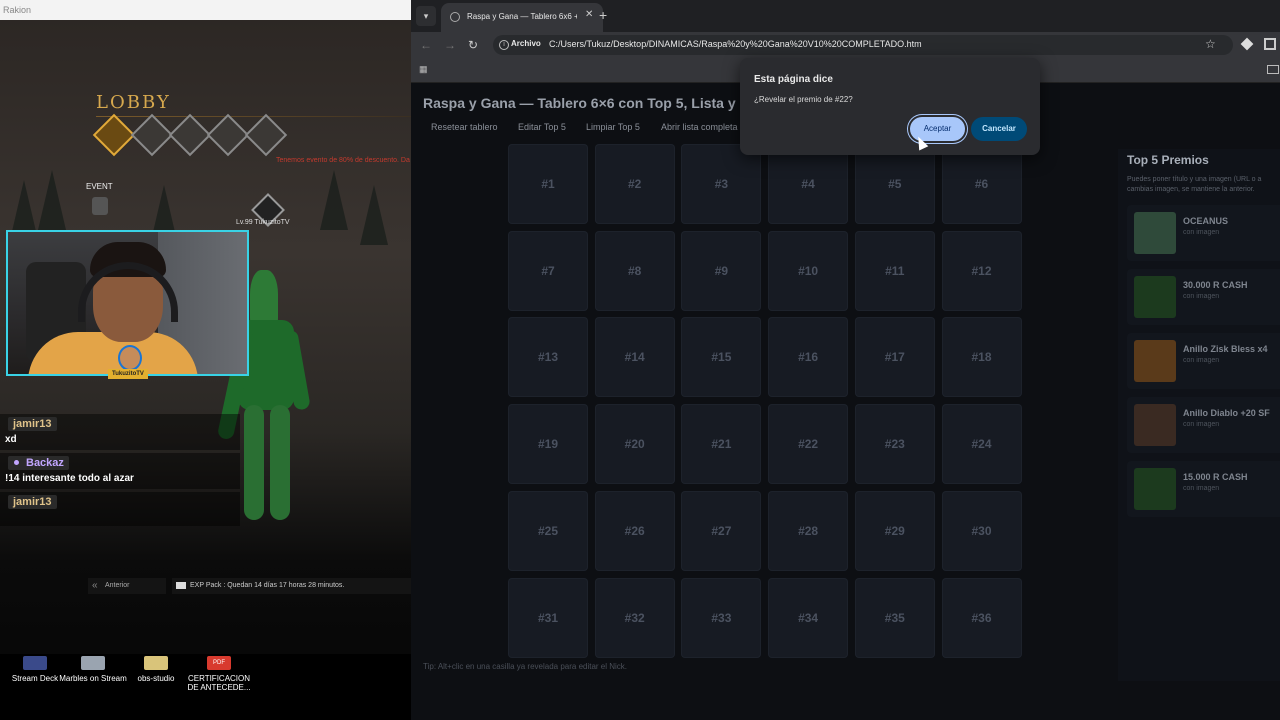 This screenshot has height=720, width=1280. I want to click on previous-button-label: Anterior, so click(117, 585).